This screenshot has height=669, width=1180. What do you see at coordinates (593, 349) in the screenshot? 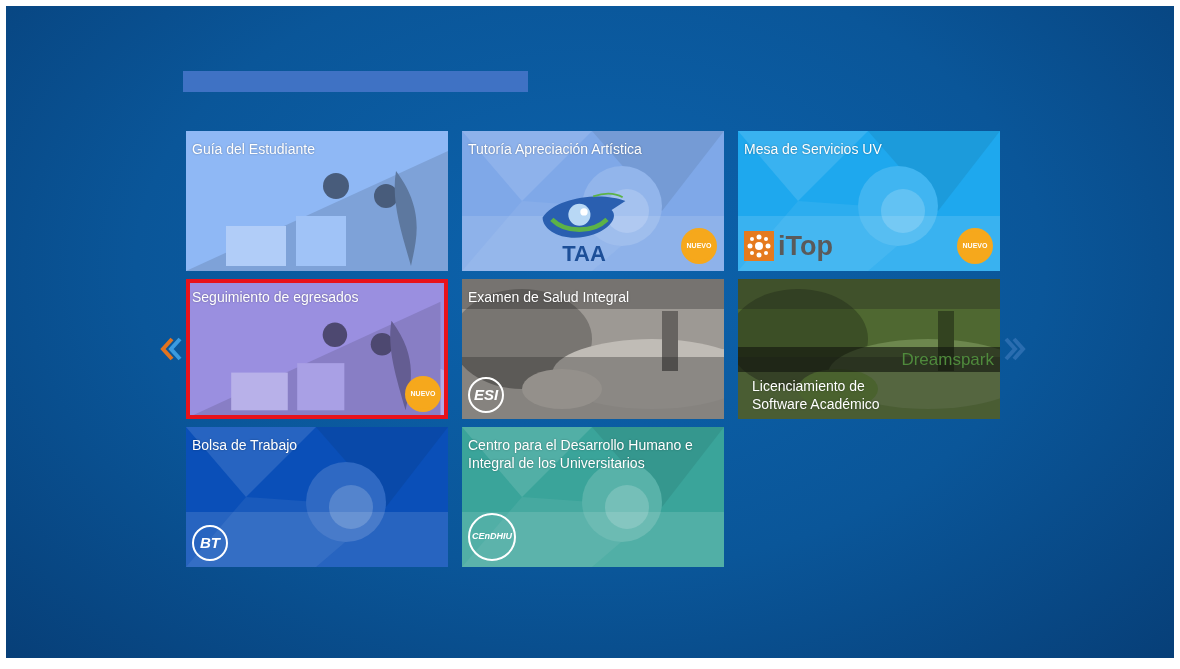
I see `app-tile: Examen de Salud Integral ESI` at bounding box center [593, 349].